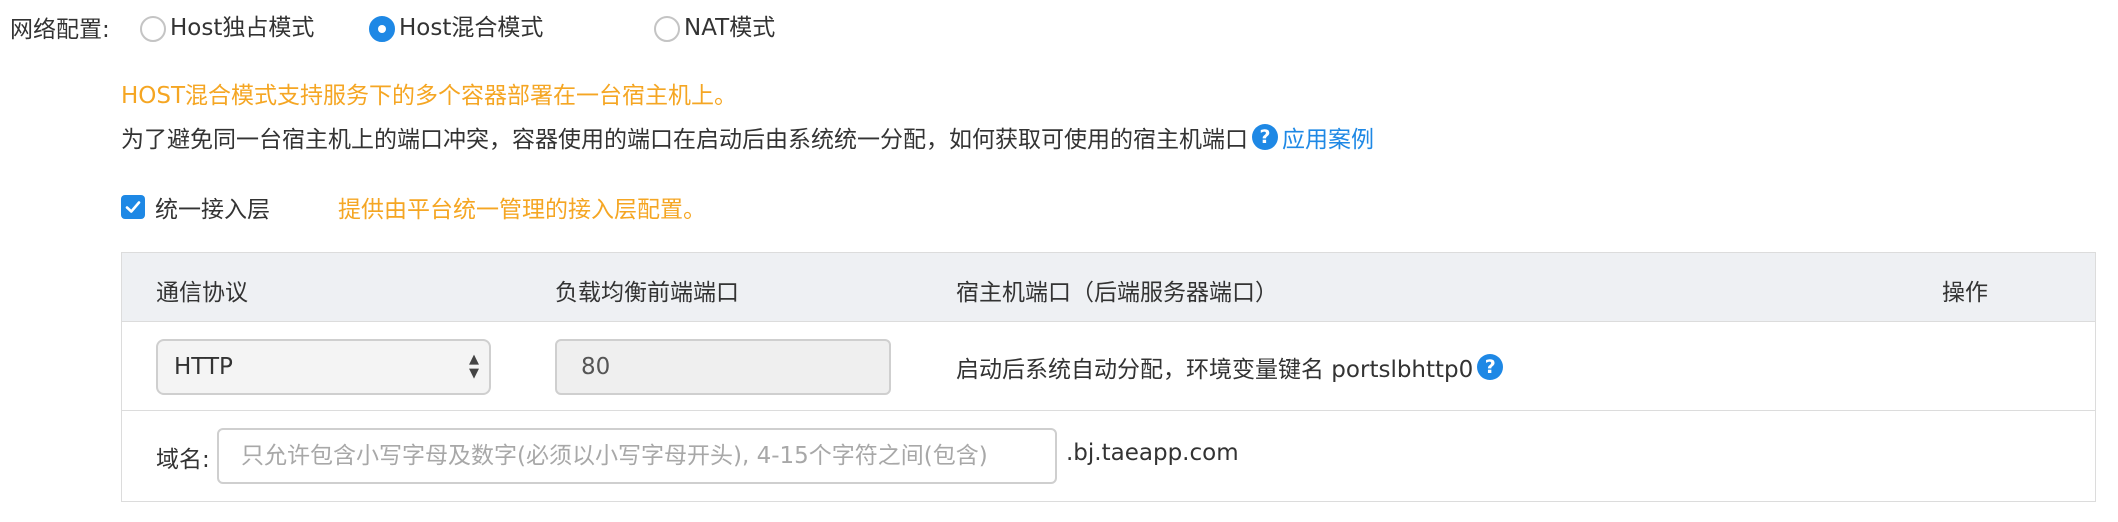  I want to click on access-layer-label: 统一接入层, so click(212, 207).